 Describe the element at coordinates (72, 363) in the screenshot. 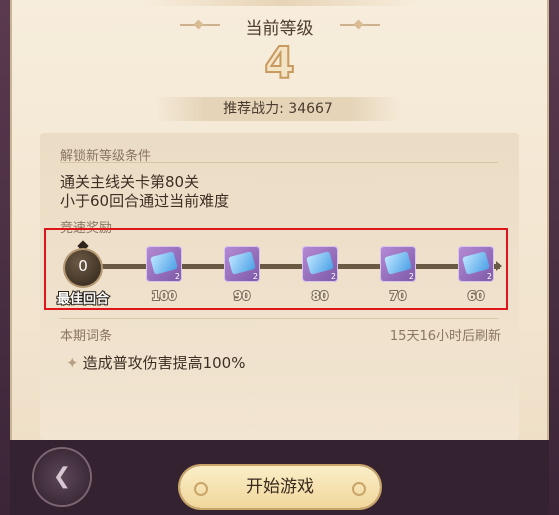

I see `sparkle-icon: ✦` at that location.